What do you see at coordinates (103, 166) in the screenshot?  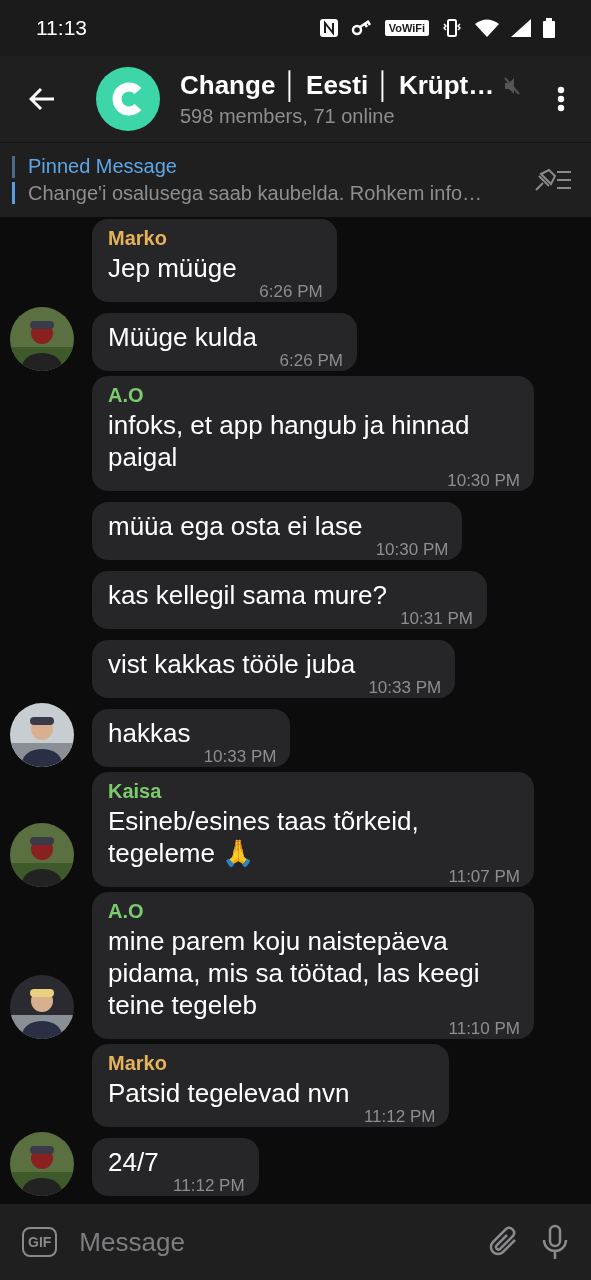 I see `pinned-label: Pinned Message` at bounding box center [103, 166].